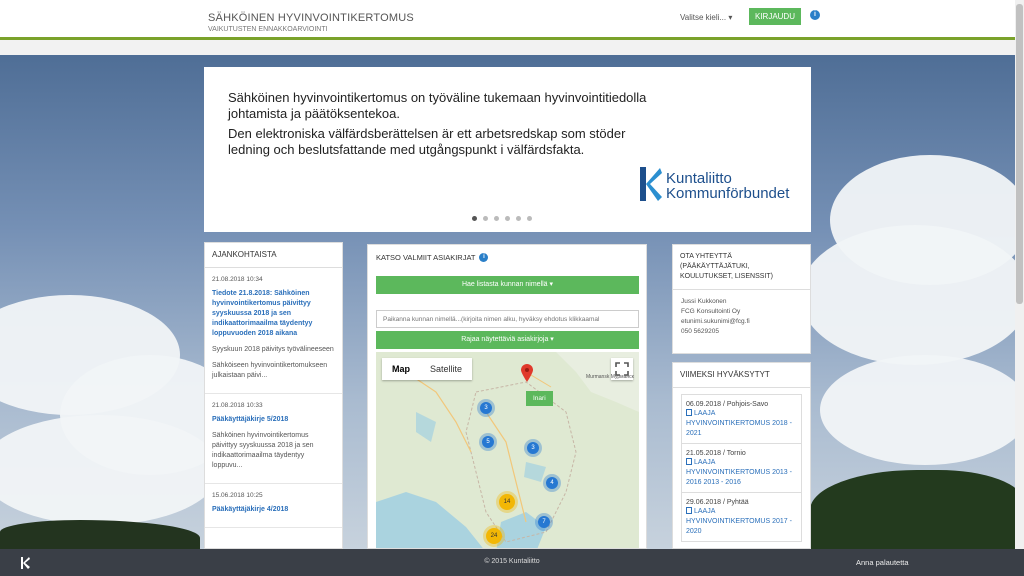  I want to click on municipality-search-input, so click(507, 319).